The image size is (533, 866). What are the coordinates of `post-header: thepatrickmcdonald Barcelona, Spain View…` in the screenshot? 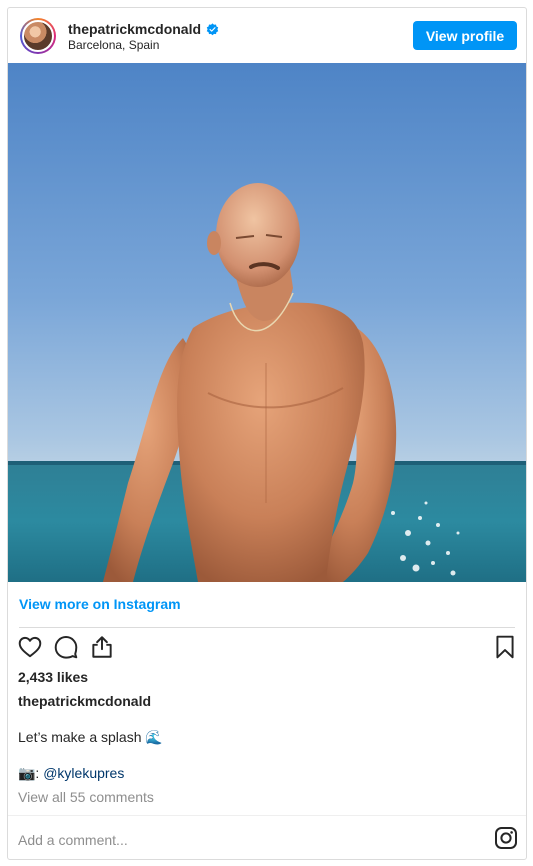 It's located at (267, 35).